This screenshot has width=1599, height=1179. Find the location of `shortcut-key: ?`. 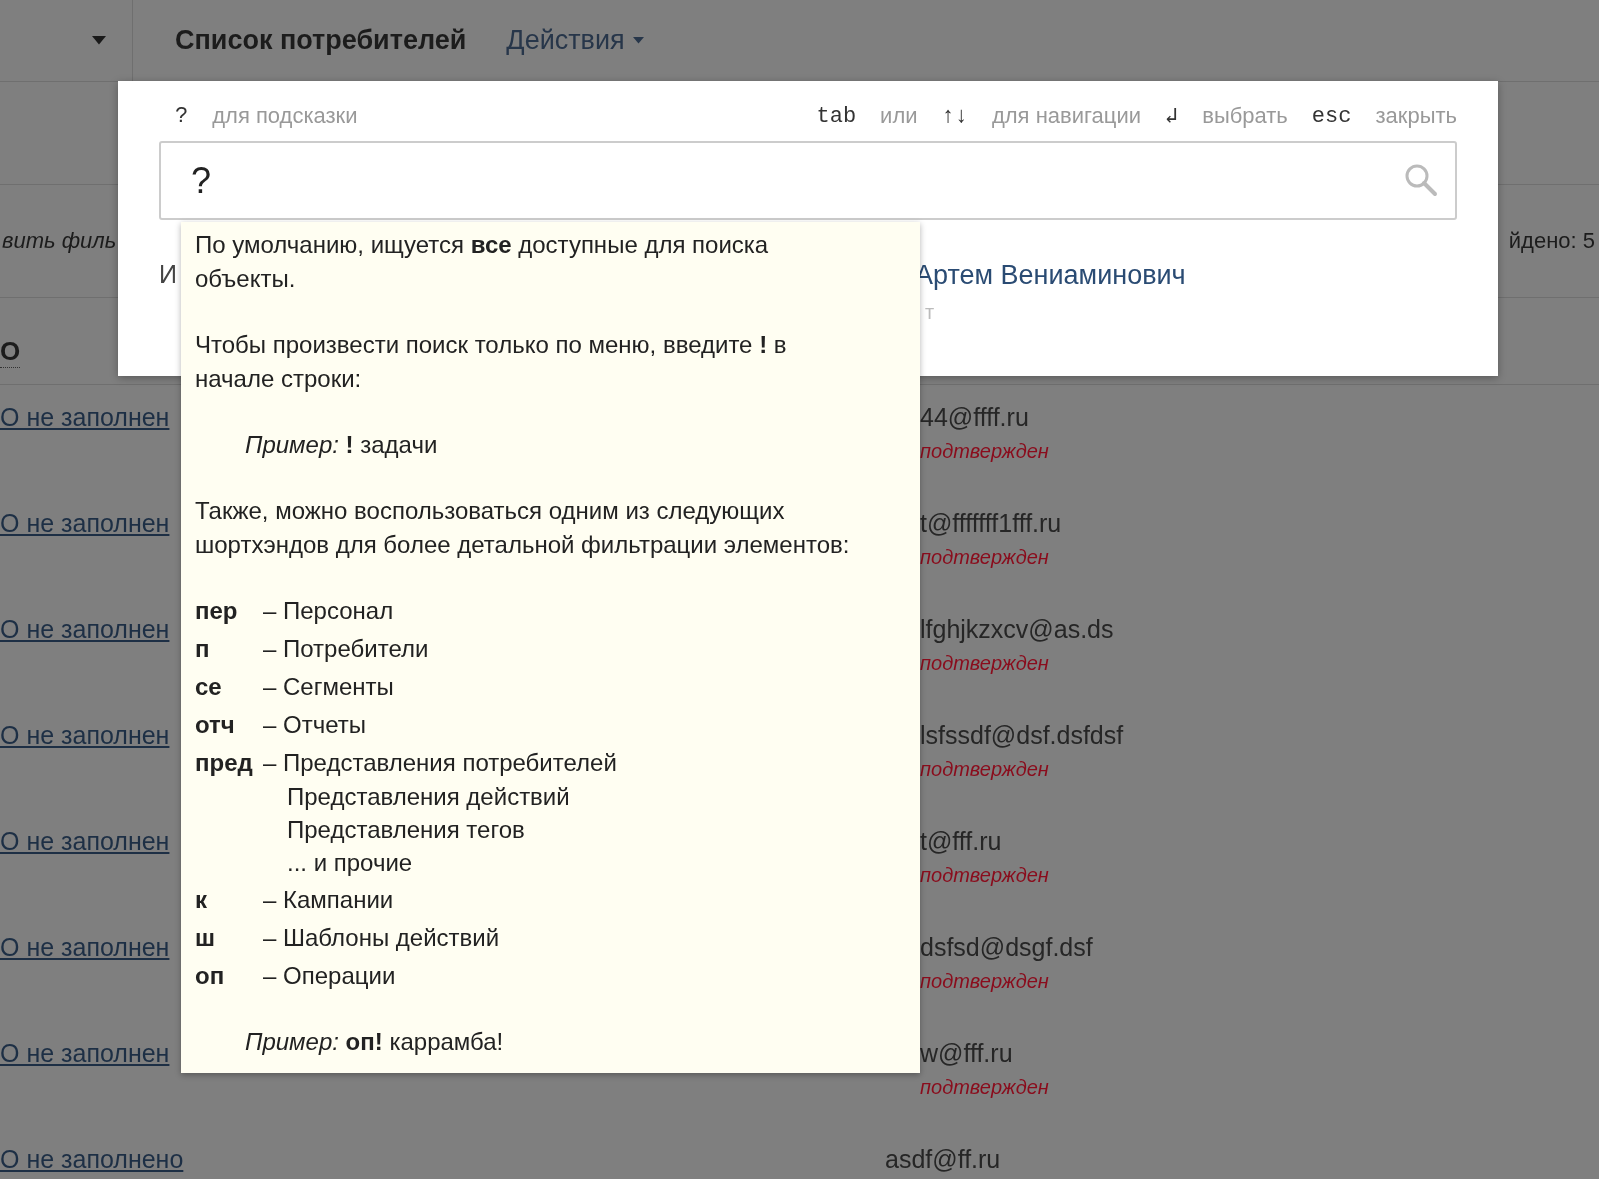

shortcut-key: ? is located at coordinates (182, 116).